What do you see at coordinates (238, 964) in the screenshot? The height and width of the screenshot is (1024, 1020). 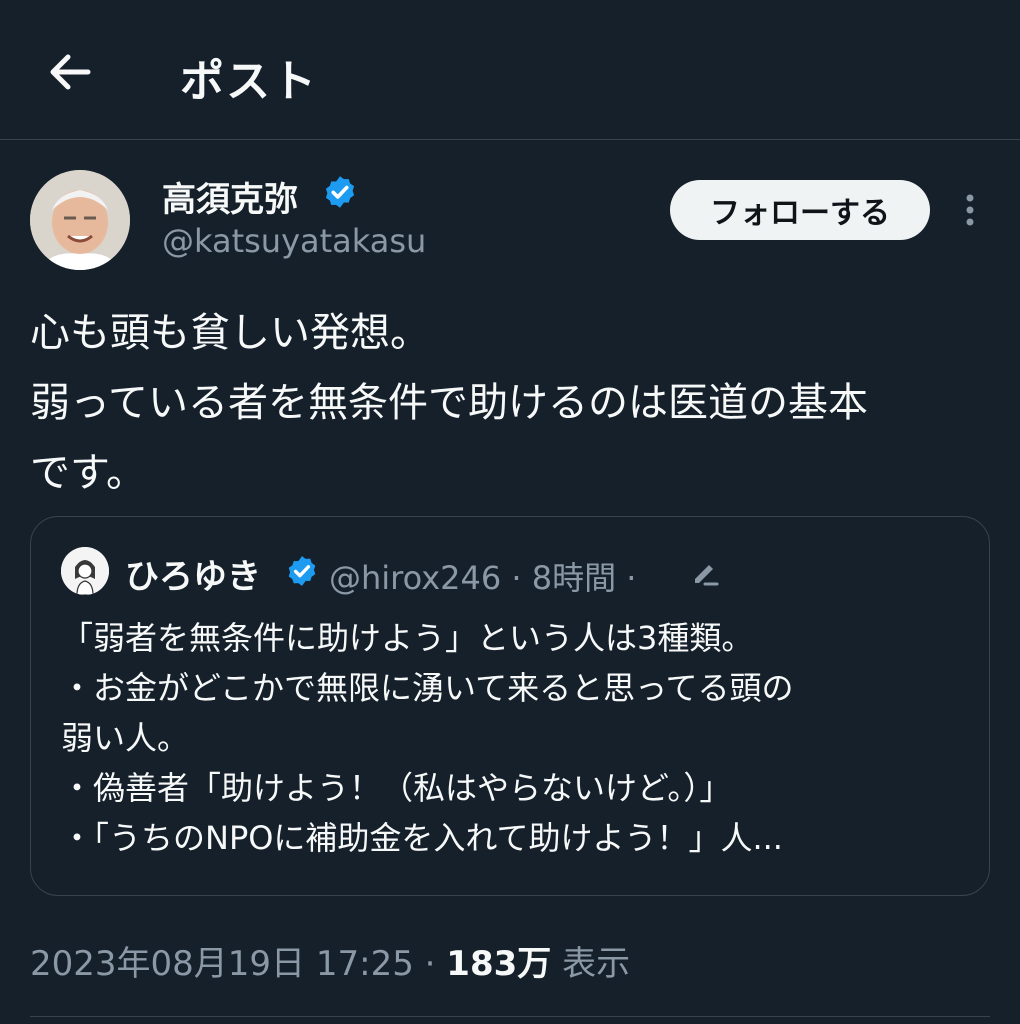 I see `post-timestamp: 2023年08月19日 17:25 ·` at bounding box center [238, 964].